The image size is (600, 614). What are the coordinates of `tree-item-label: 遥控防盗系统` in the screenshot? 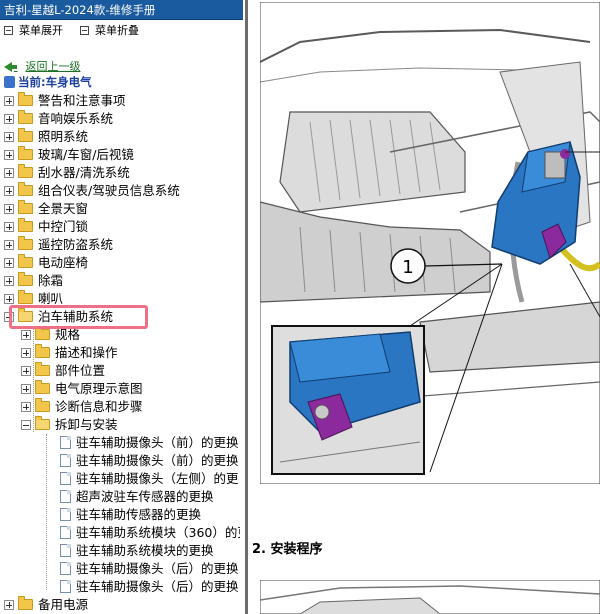 It's located at (76, 244).